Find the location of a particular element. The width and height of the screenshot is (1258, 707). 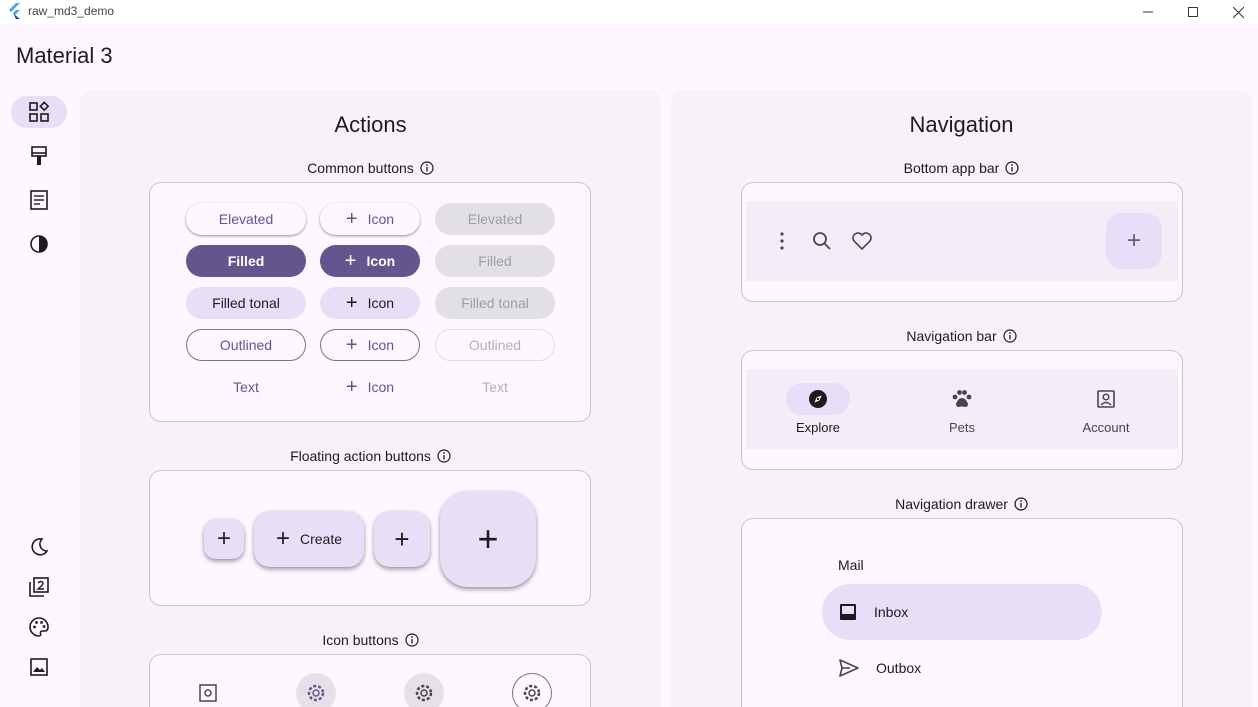

article-icon is located at coordinates (39, 200).